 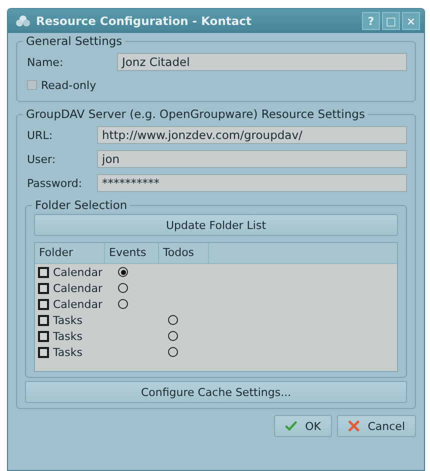 I want to click on input-field: jon, so click(x=252, y=159).